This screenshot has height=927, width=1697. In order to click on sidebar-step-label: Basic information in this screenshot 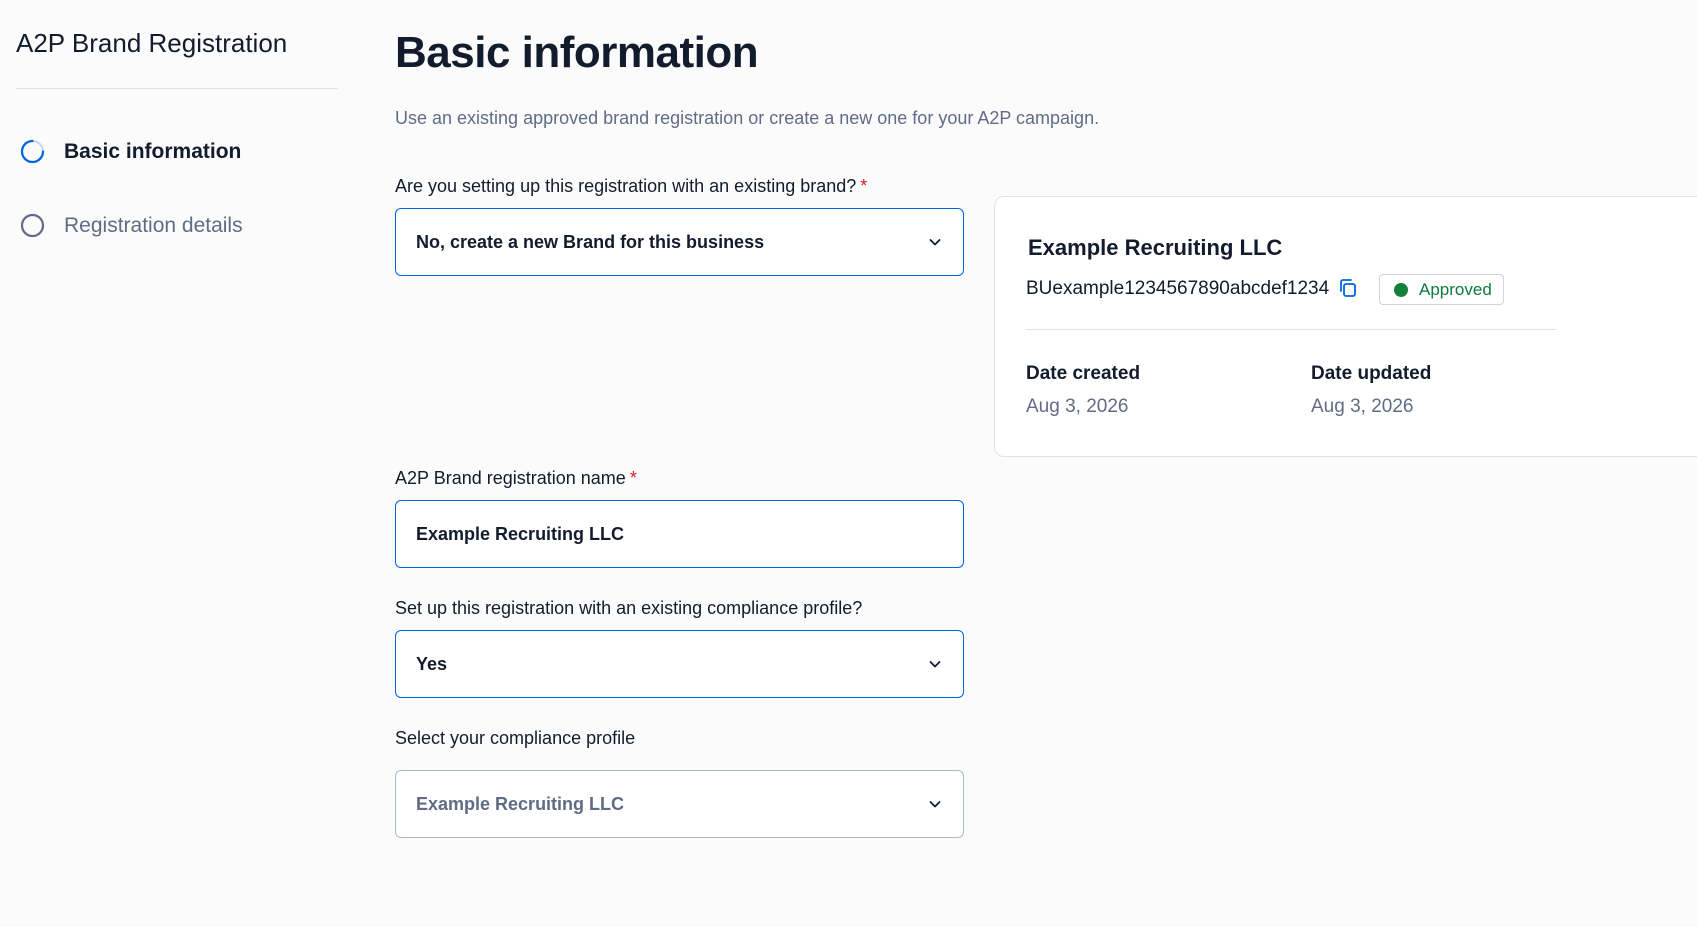, I will do `click(153, 151)`.